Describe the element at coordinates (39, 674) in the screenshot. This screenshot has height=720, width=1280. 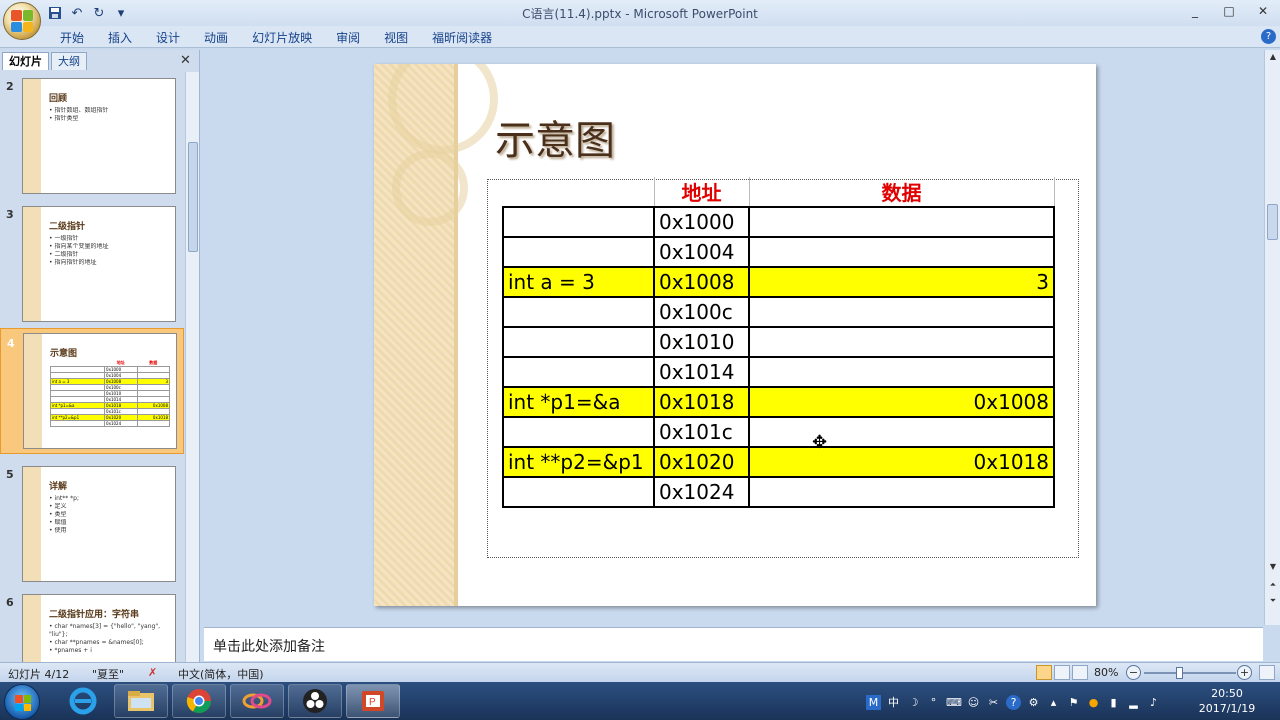
I see `slide-counter: 幻灯片 4/12` at that location.